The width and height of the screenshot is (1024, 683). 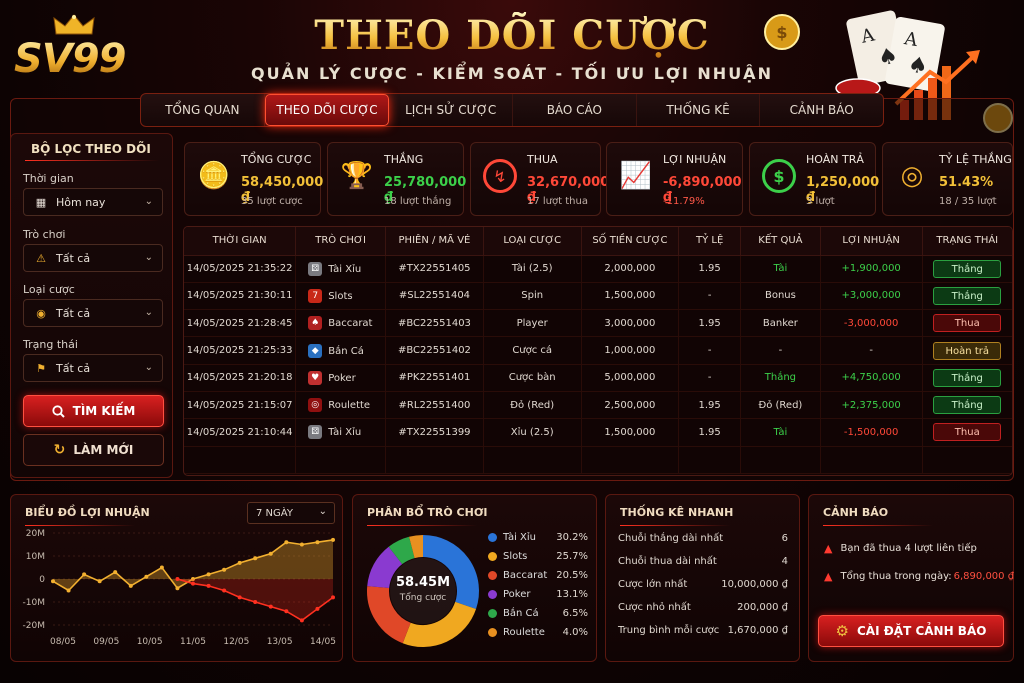 What do you see at coordinates (327, 110) in the screenshot?
I see `tab-bet-tracking: THEO DÕI CƯỢC` at bounding box center [327, 110].